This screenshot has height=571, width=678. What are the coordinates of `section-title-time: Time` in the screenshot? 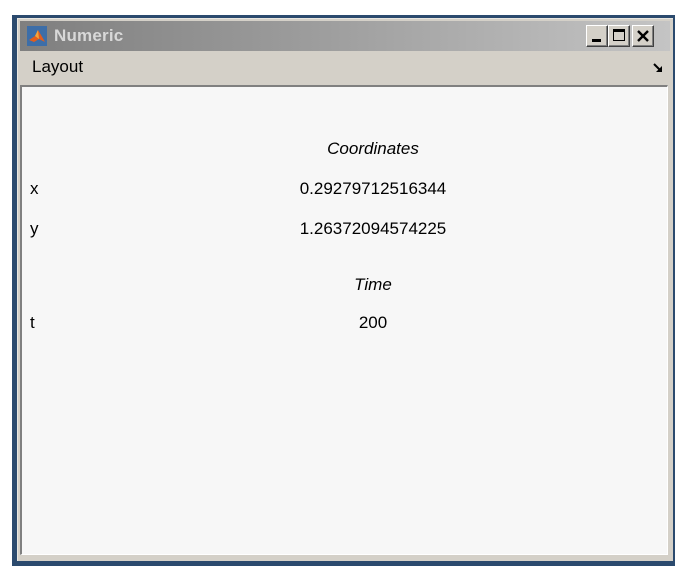 It's located at (373, 284).